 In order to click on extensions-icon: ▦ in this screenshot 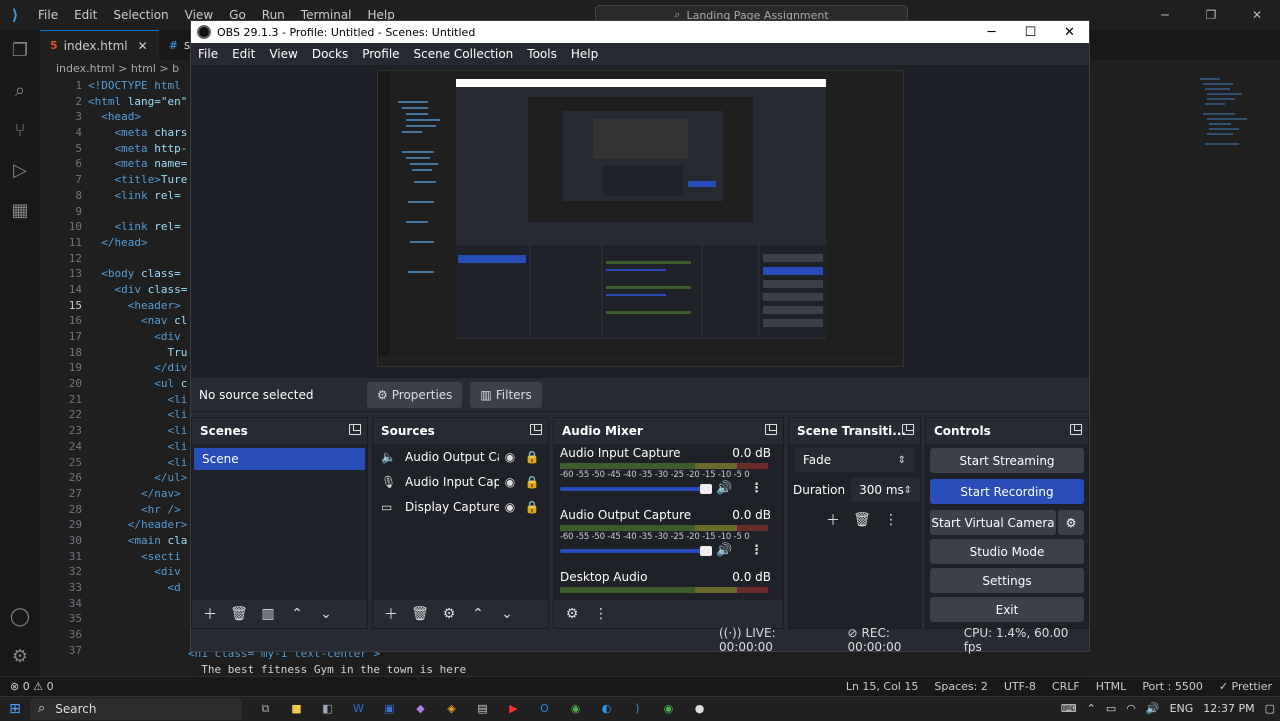, I will do `click(20, 210)`.